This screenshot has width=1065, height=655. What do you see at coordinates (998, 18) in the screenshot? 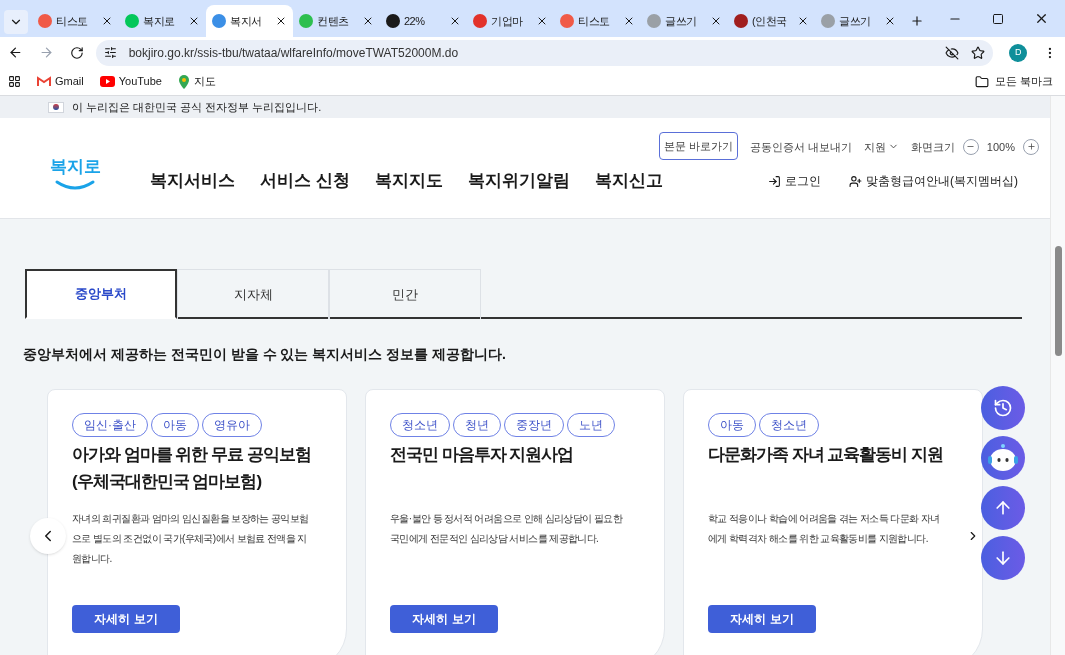
I see `maximize-icon` at bounding box center [998, 18].